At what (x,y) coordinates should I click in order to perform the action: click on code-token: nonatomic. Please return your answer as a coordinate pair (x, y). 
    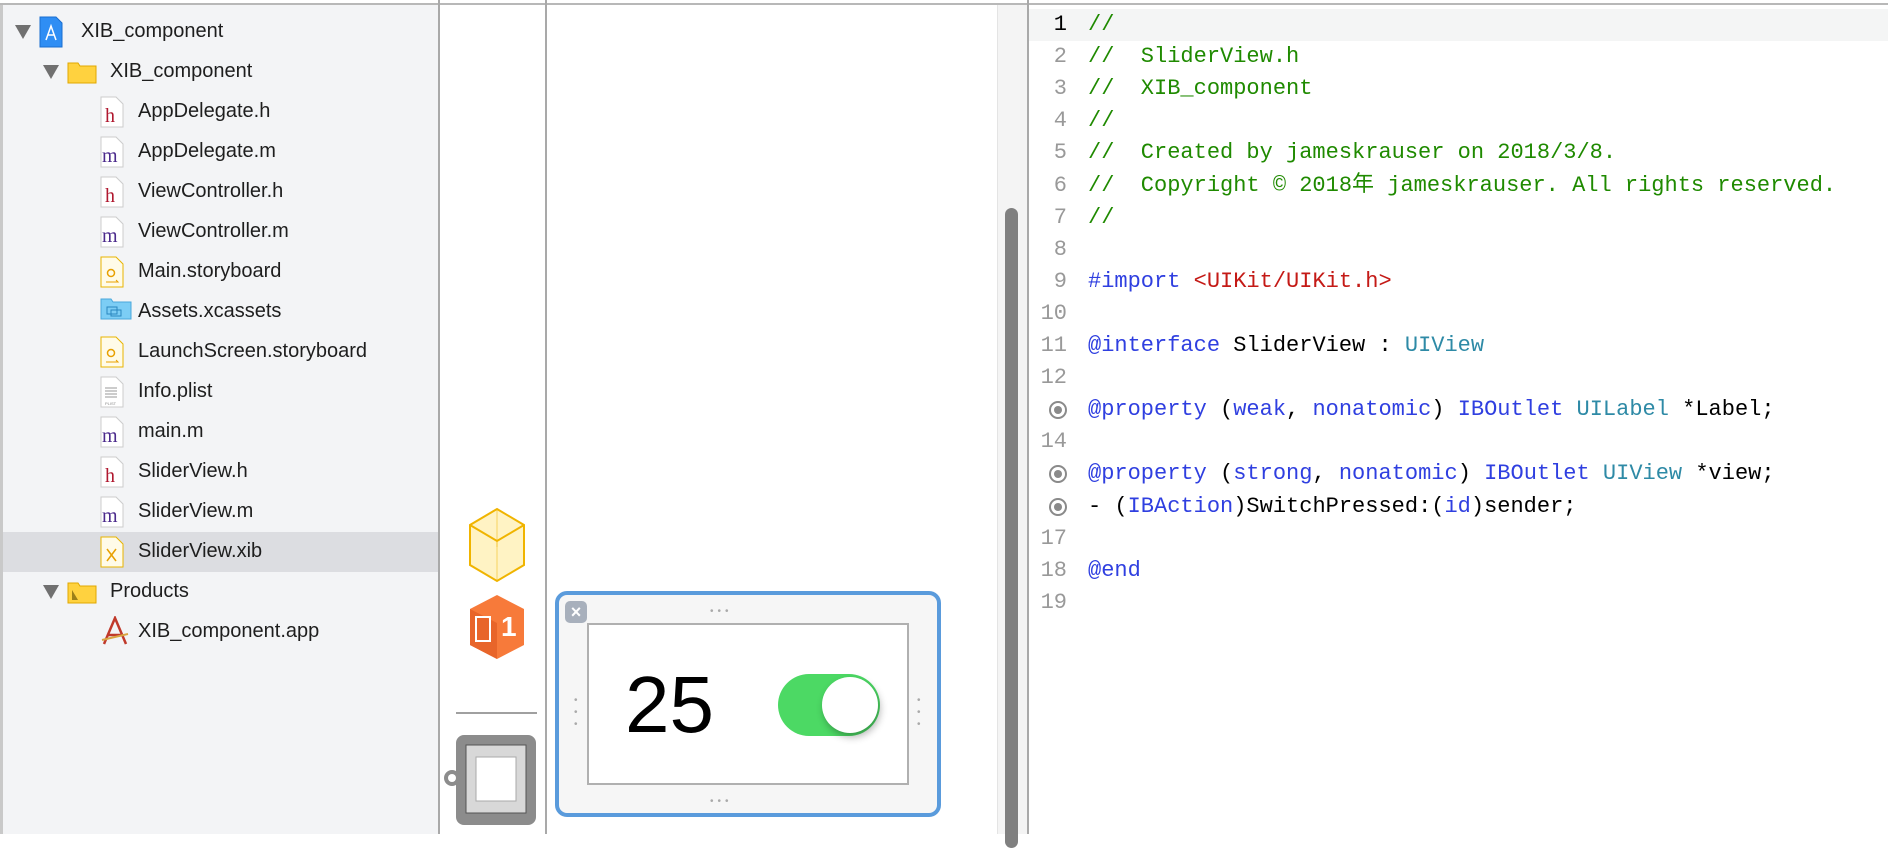
    Looking at the image, I should click on (1398, 474).